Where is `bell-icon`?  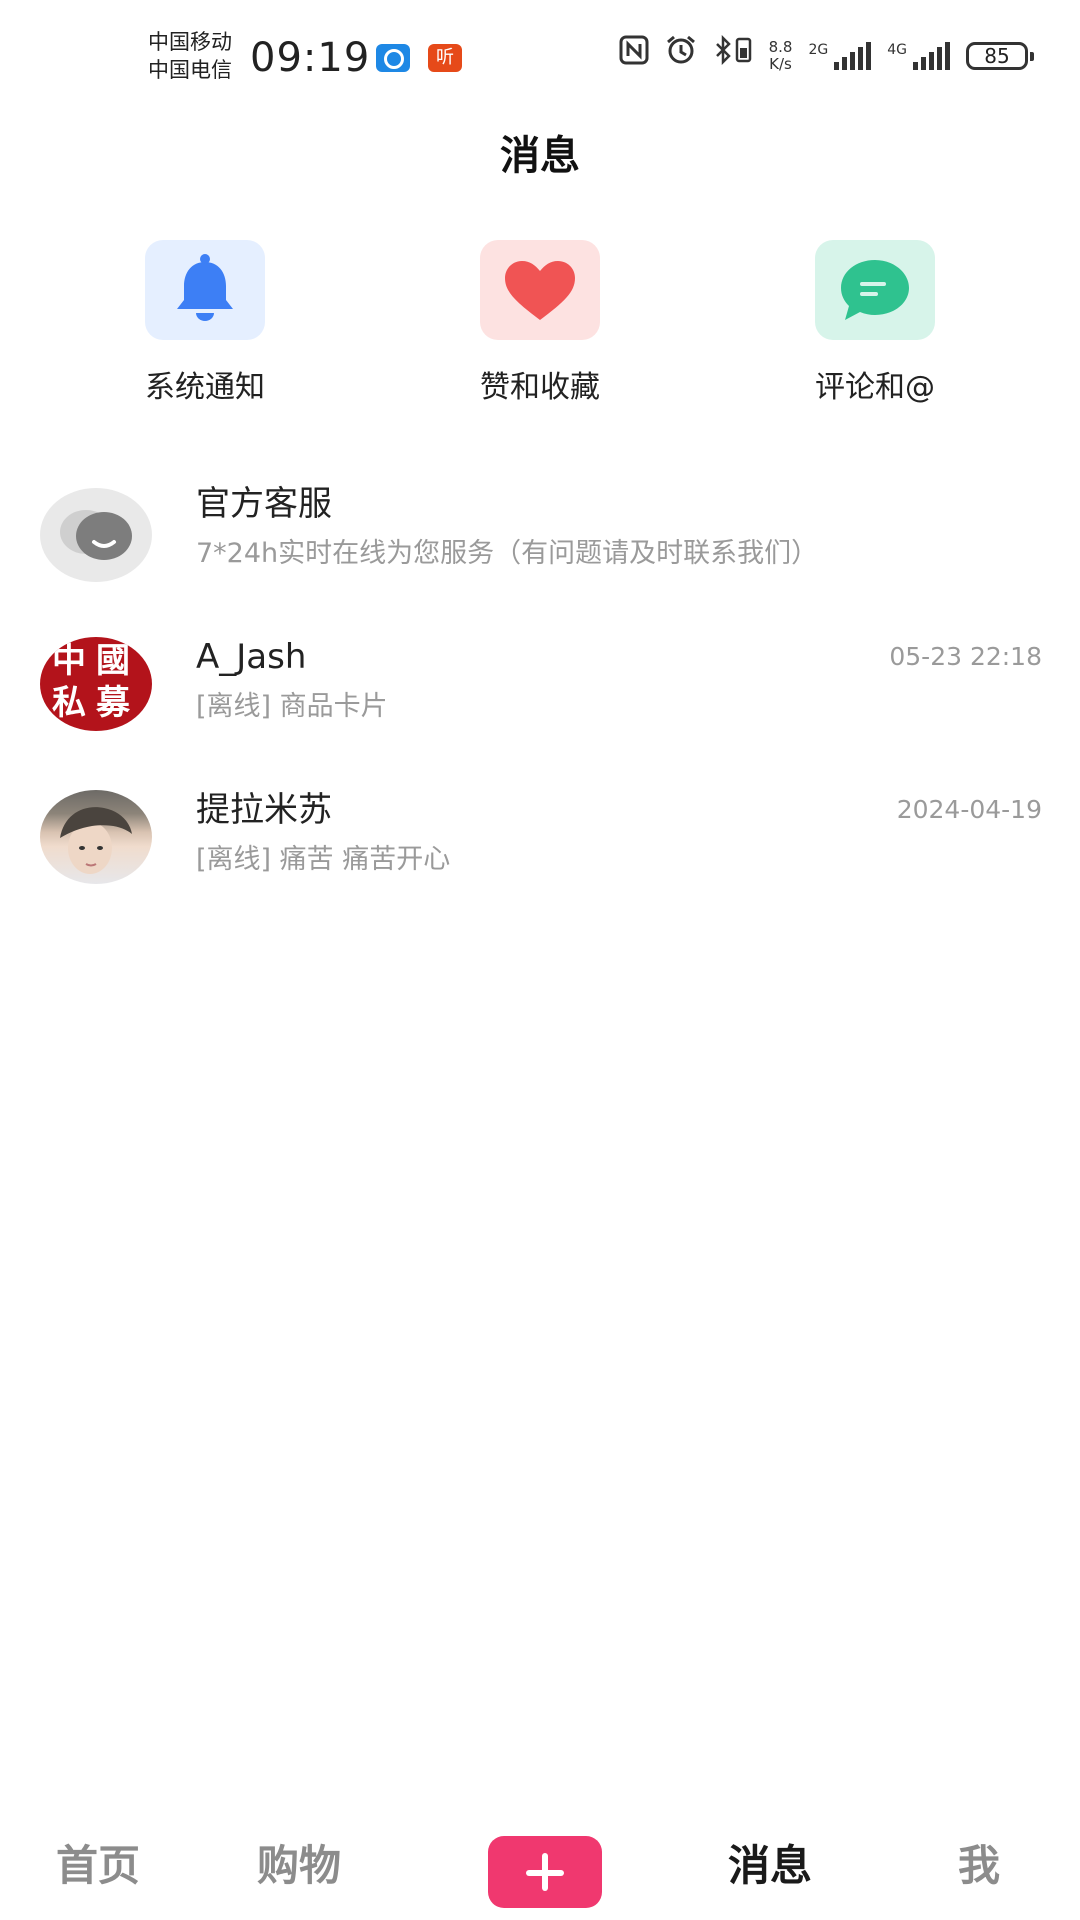
bell-icon is located at coordinates (205, 290).